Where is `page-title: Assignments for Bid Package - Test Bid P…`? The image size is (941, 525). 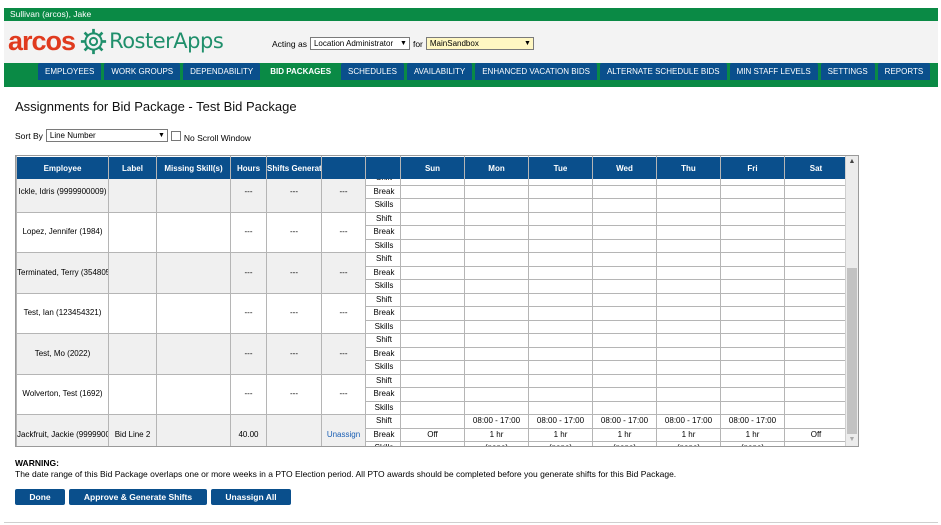
page-title: Assignments for Bid Package - Test Bid P… is located at coordinates (156, 106).